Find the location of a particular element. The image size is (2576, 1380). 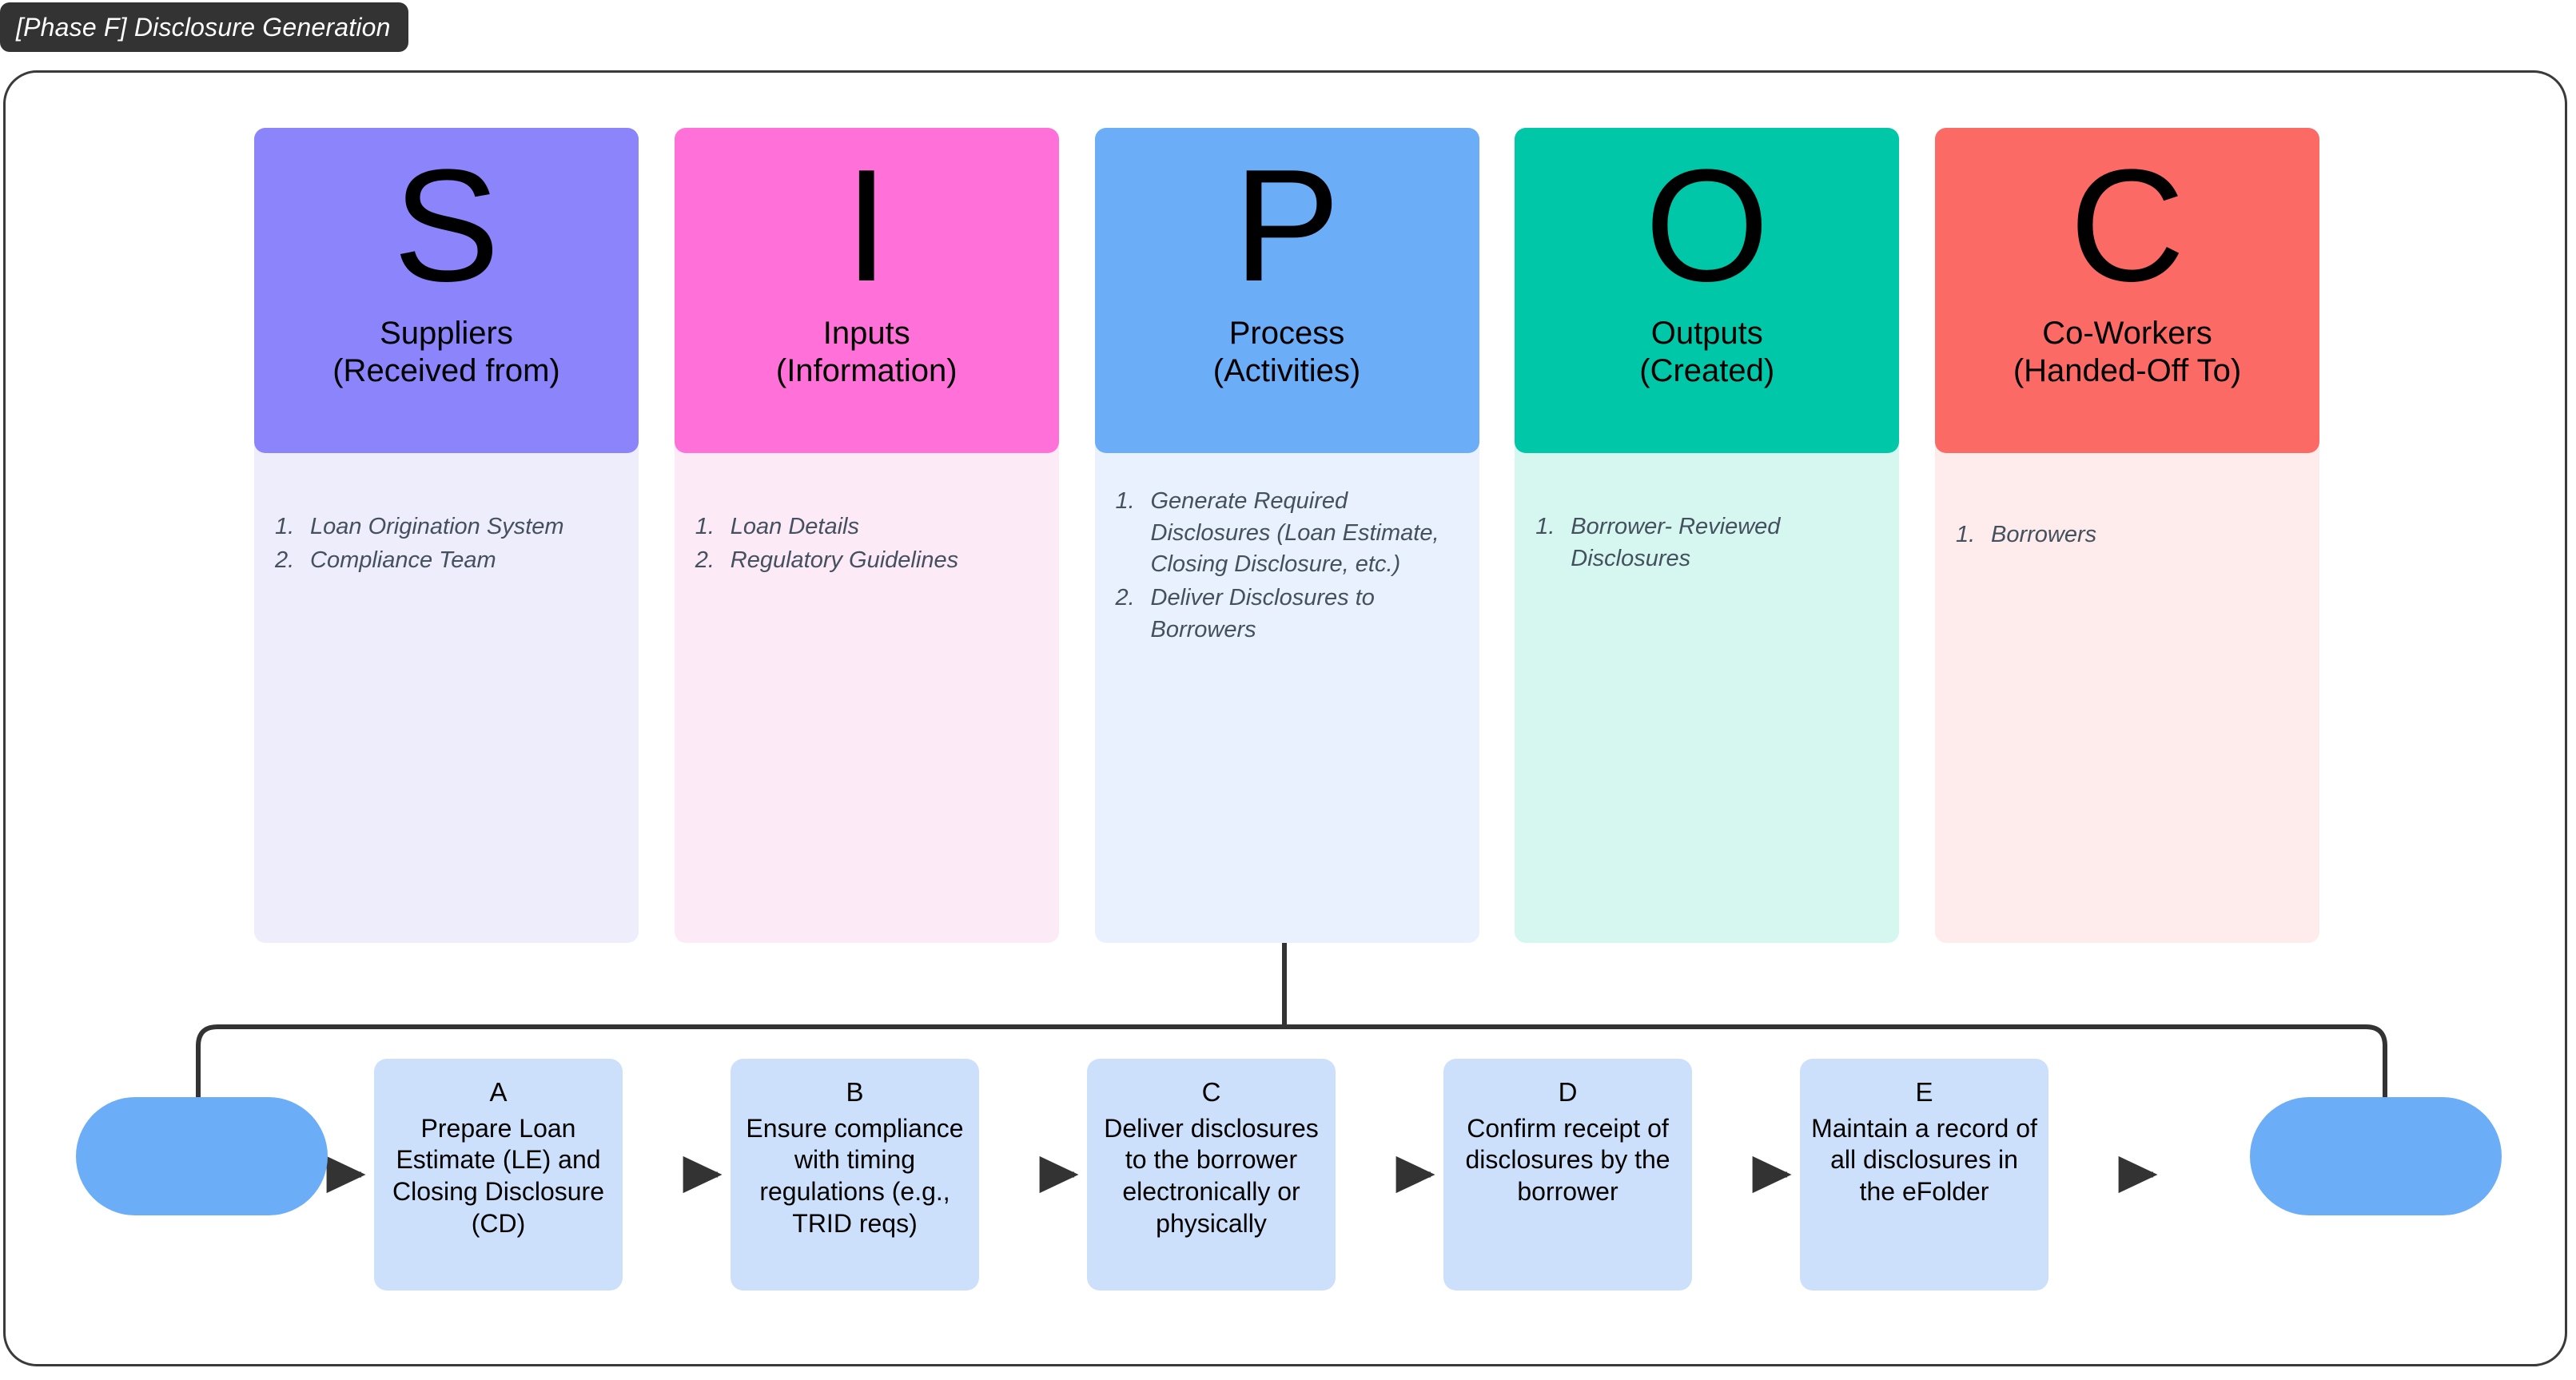

list-item: 2. Regulatory Guidelines is located at coordinates (866, 561).